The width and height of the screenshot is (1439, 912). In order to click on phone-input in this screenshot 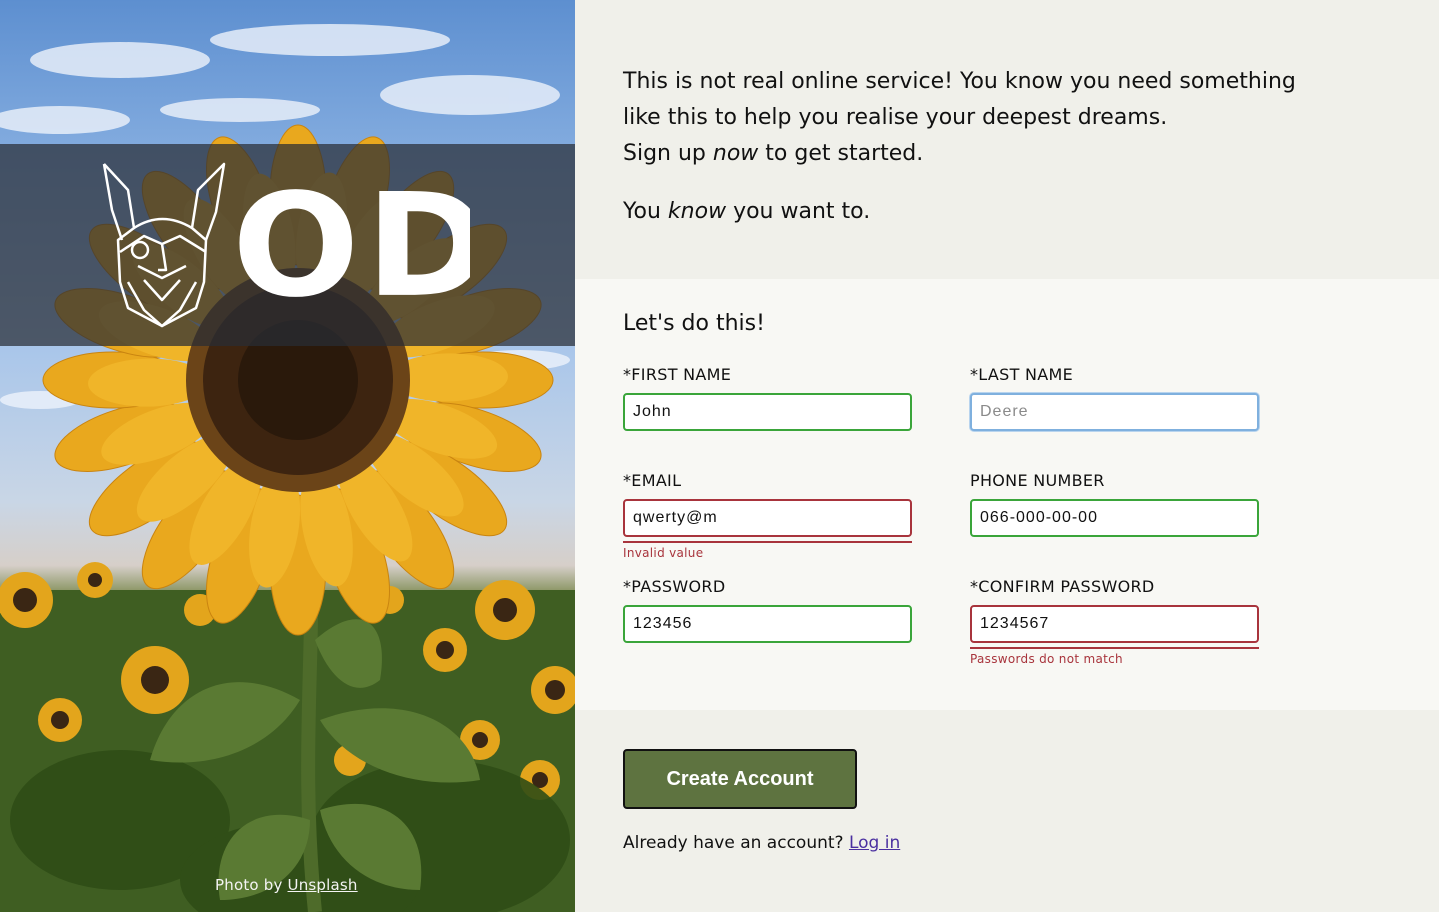, I will do `click(1114, 518)`.